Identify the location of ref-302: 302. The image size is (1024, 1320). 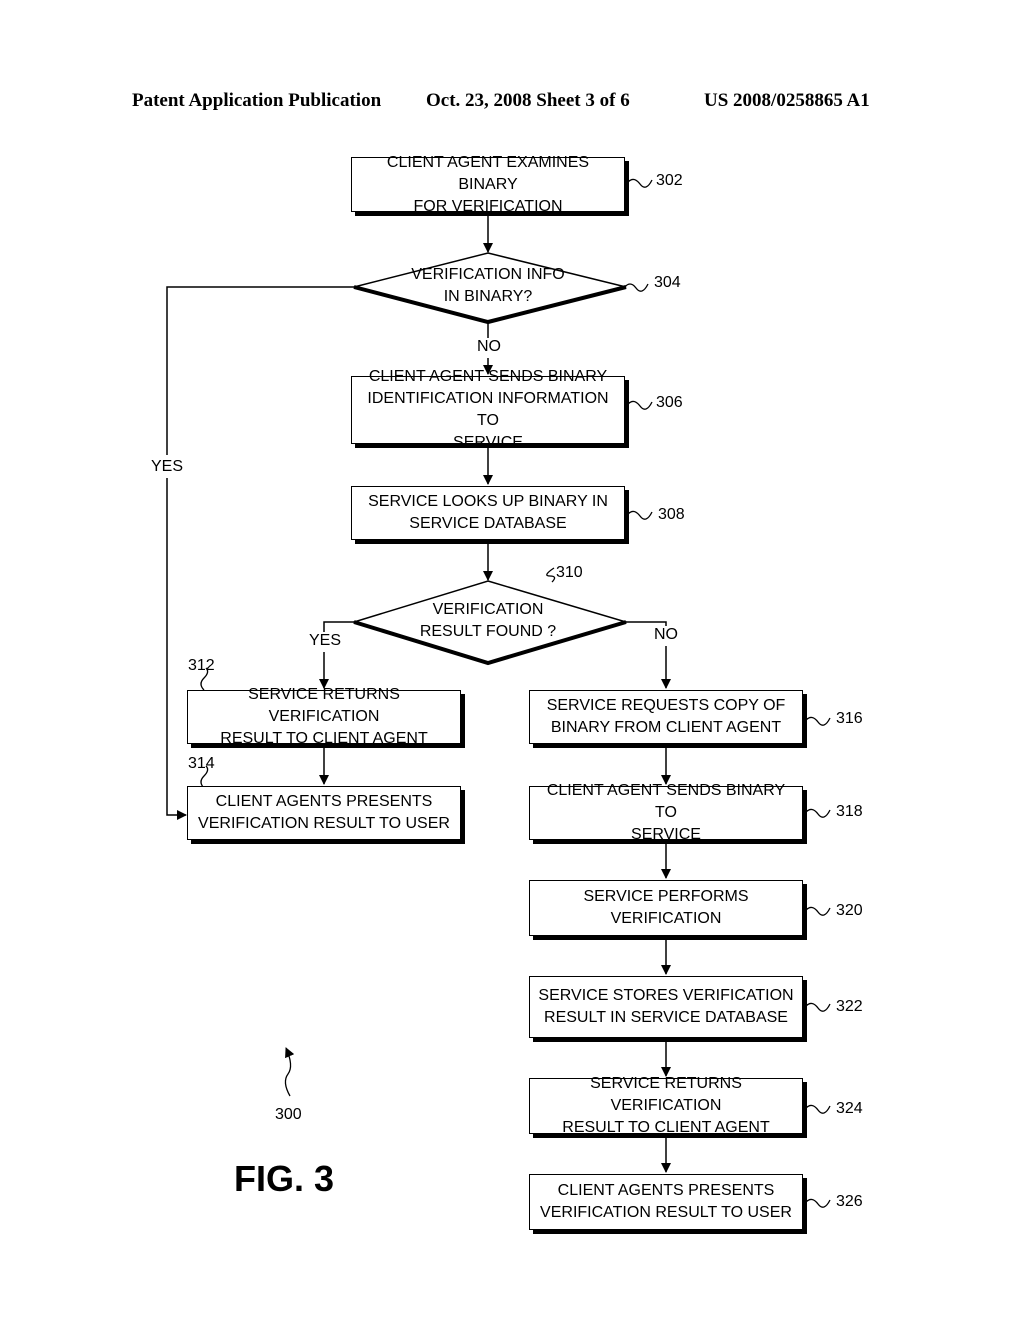
(669, 180).